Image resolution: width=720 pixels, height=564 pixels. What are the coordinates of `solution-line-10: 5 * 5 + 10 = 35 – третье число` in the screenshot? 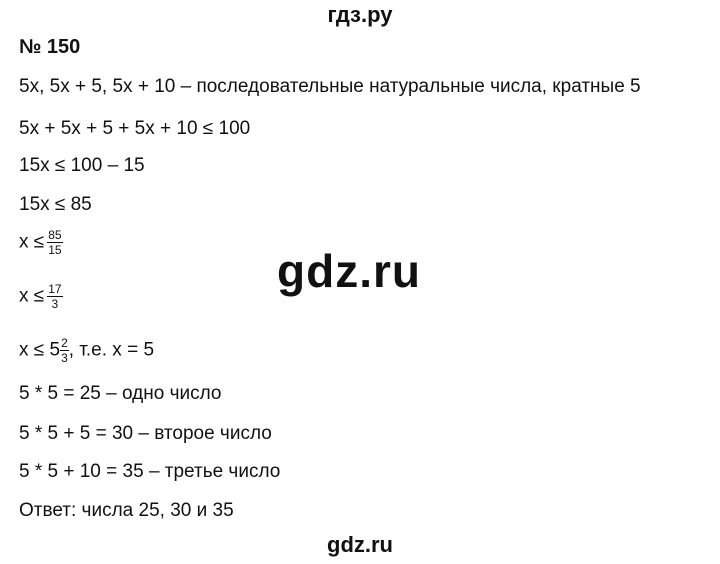 It's located at (150, 471).